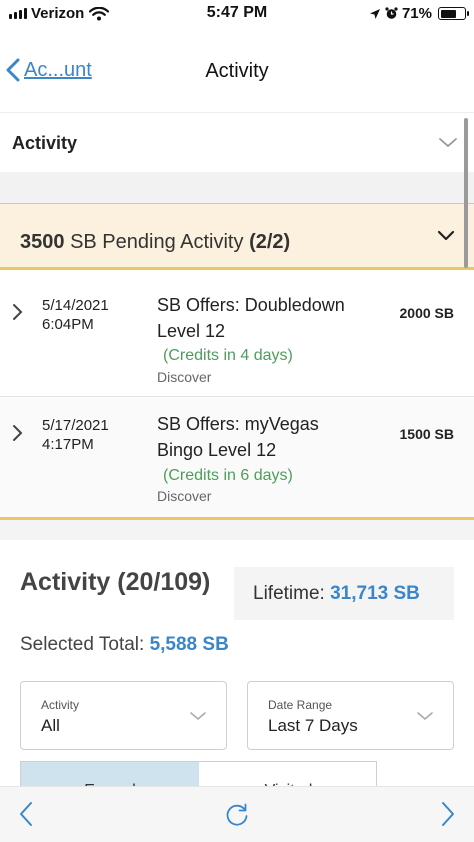 This screenshot has height=842, width=474. Describe the element at coordinates (375, 593) in the screenshot. I see `lifetime-value: 31,713 SB` at that location.